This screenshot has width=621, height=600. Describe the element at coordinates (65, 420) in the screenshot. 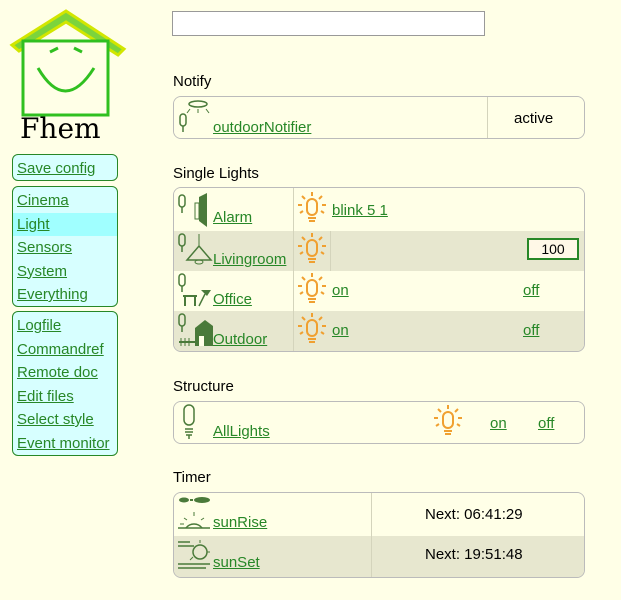

I see `menu-item-select-style: Select style` at that location.